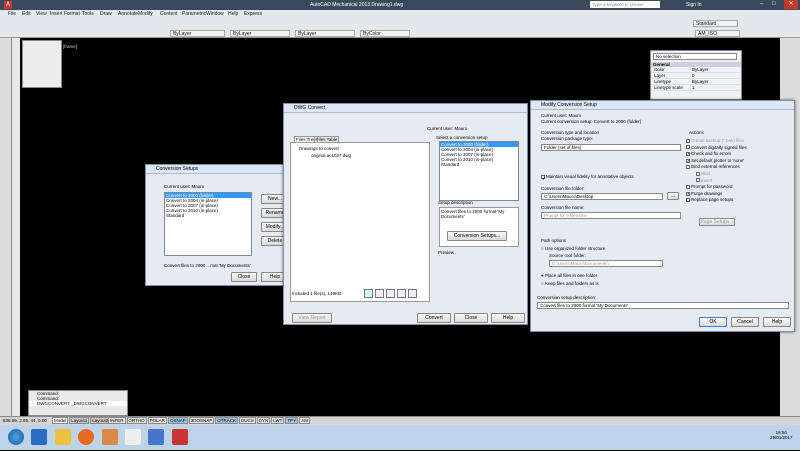 Image resolution: width=800 pixels, height=451 pixels. I want to click on menu-file: File, so click(12, 14).